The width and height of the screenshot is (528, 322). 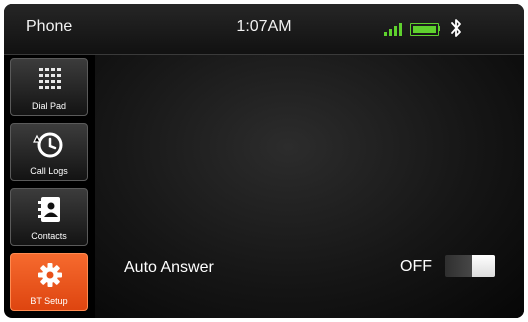 I want to click on battery-tip, so click(x=439, y=28).